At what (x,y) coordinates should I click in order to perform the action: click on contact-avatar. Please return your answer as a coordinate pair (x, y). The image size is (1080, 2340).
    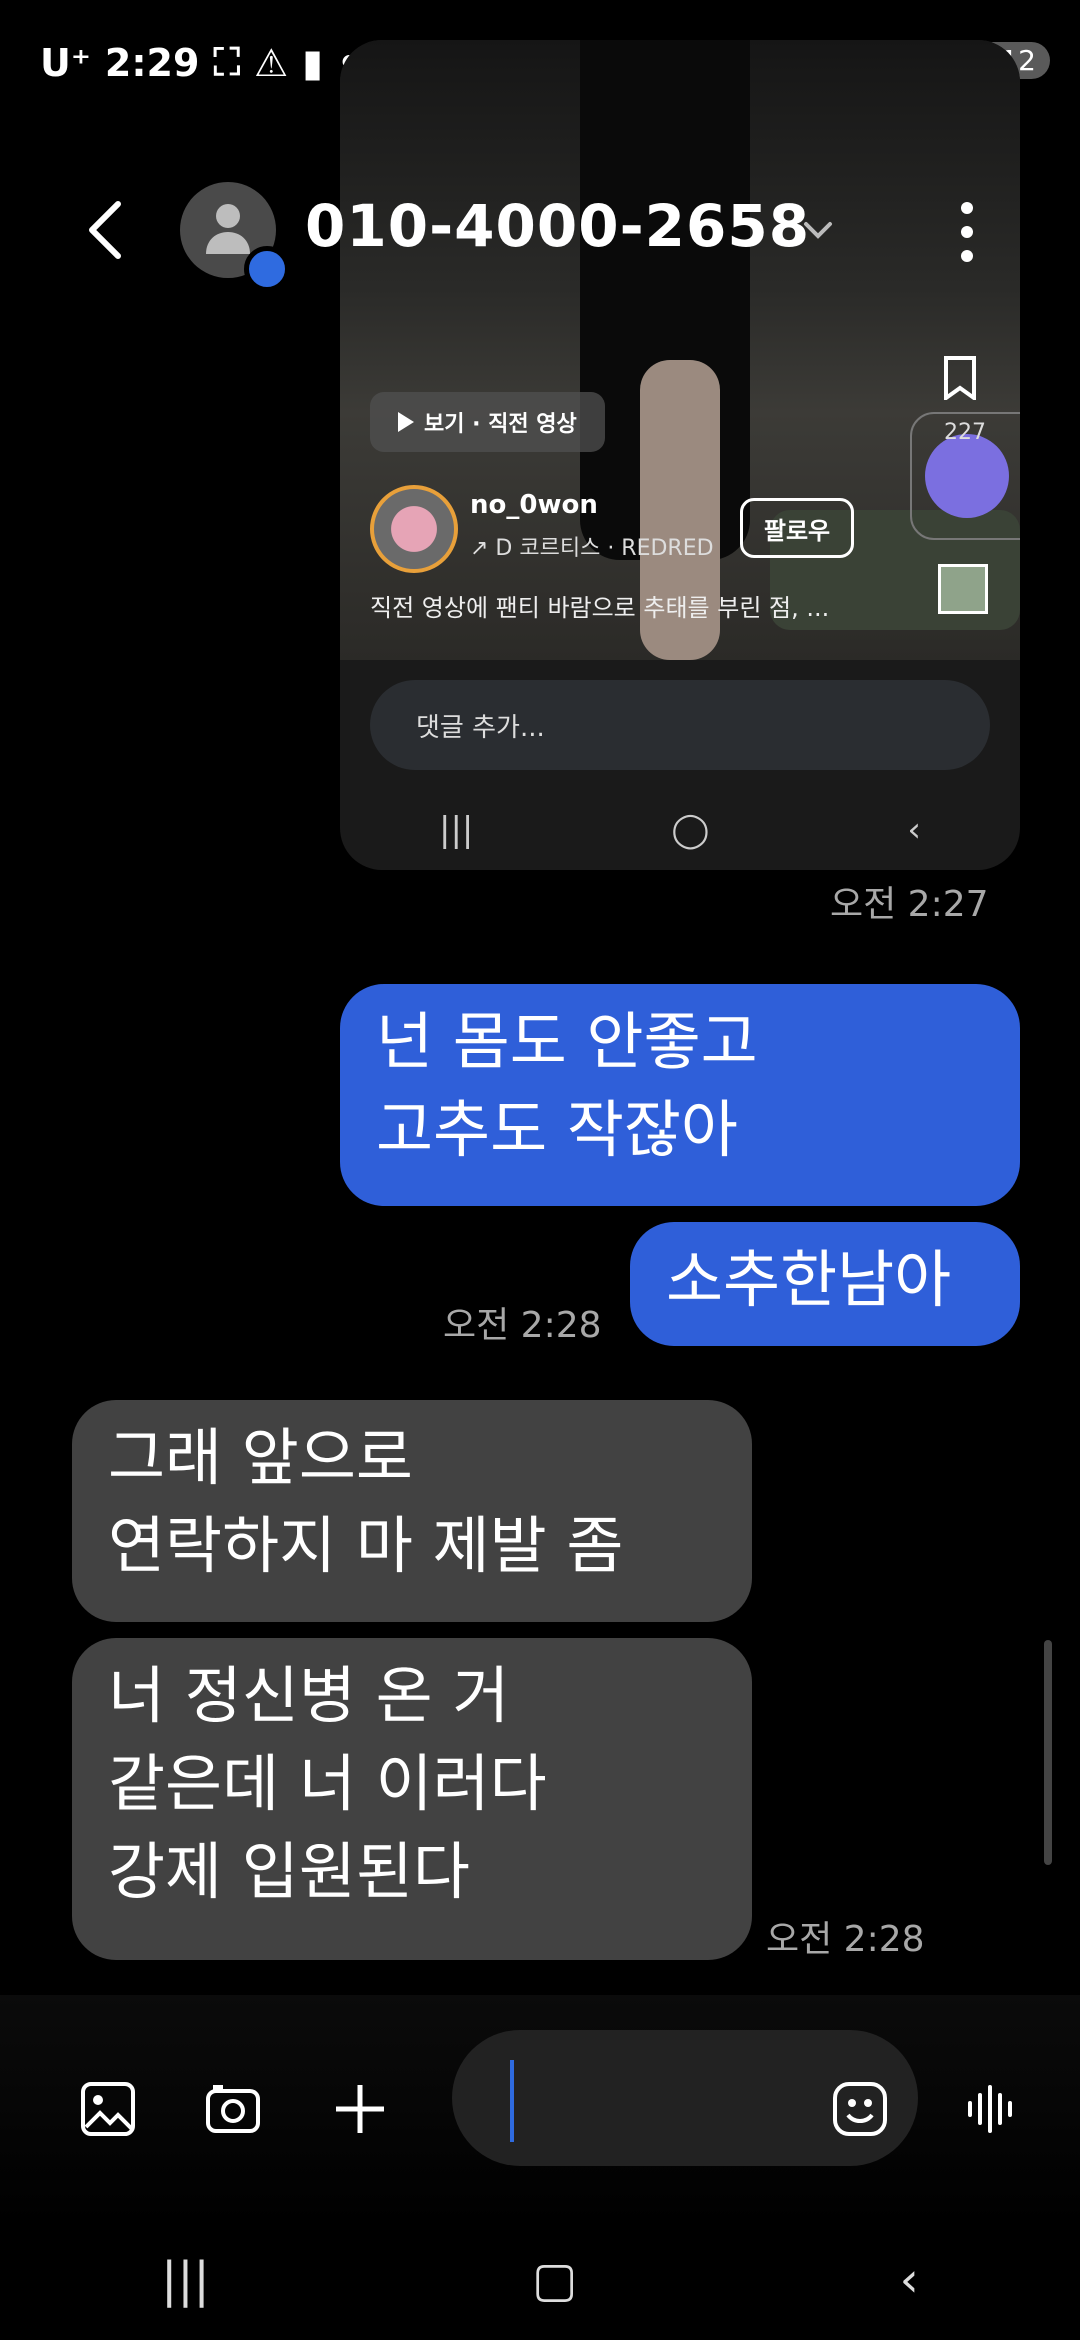
    Looking at the image, I should click on (235, 237).